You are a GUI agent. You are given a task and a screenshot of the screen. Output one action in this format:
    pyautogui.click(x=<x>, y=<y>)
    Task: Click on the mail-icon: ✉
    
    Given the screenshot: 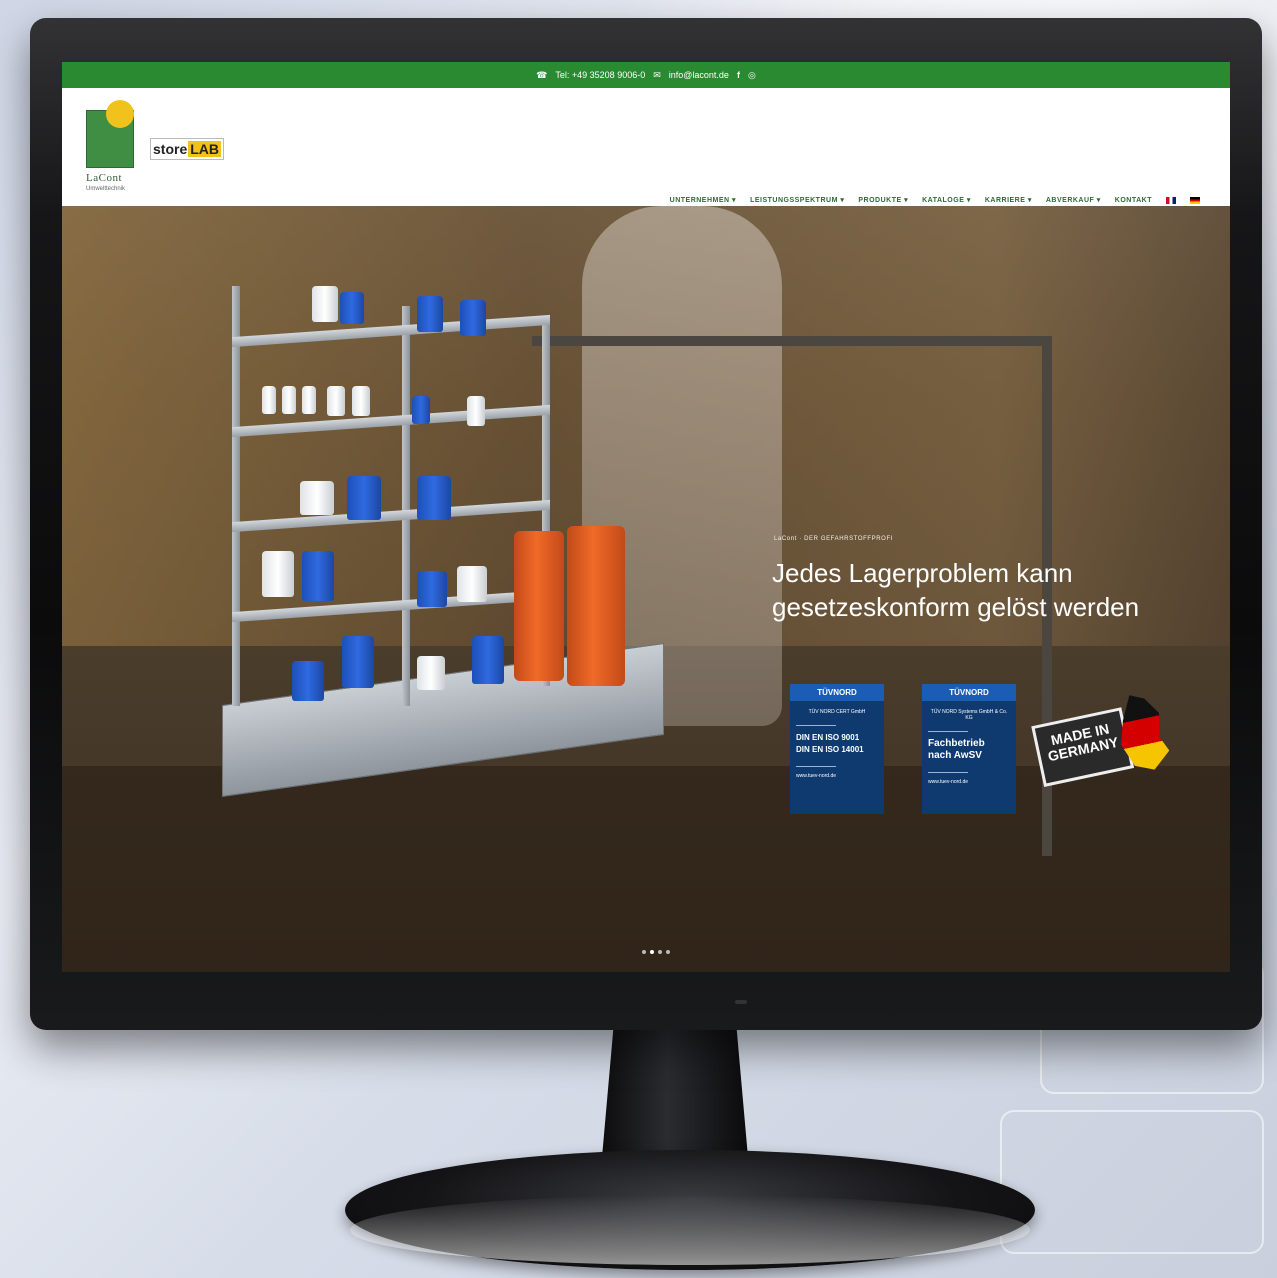 What is the action you would take?
    pyautogui.click(x=657, y=74)
    